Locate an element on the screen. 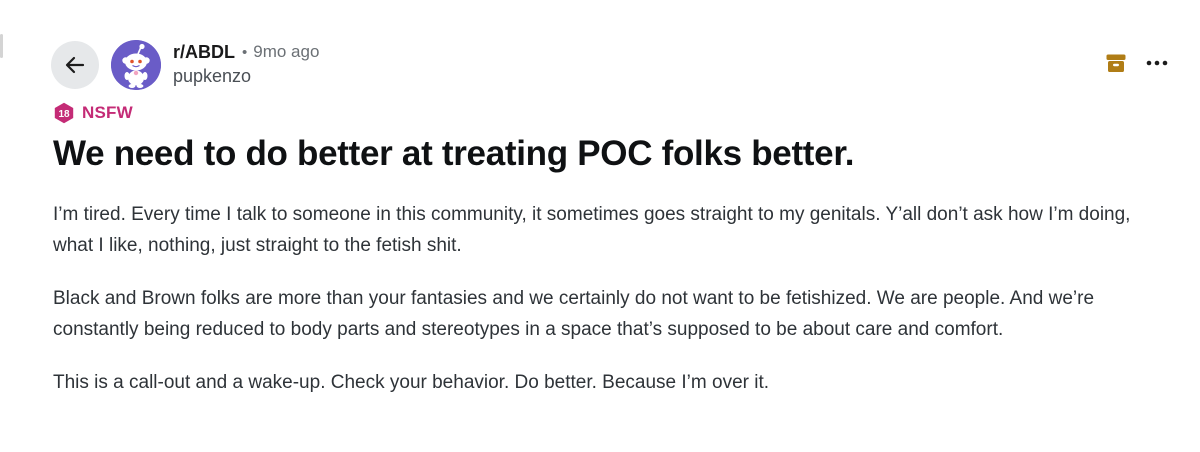 This screenshot has width=1200, height=452. nsfw-tag: 18 NSFW is located at coordinates (93, 113).